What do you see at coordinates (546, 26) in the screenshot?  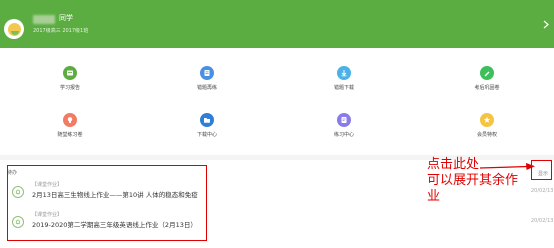 I see `chevron-right-icon` at bounding box center [546, 26].